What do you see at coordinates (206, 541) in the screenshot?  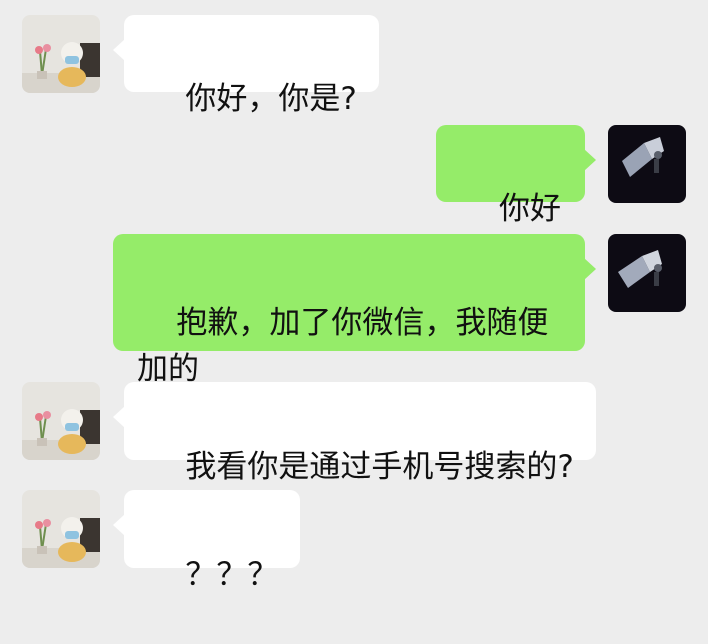 I see `message-bubble: ？？？` at bounding box center [206, 541].